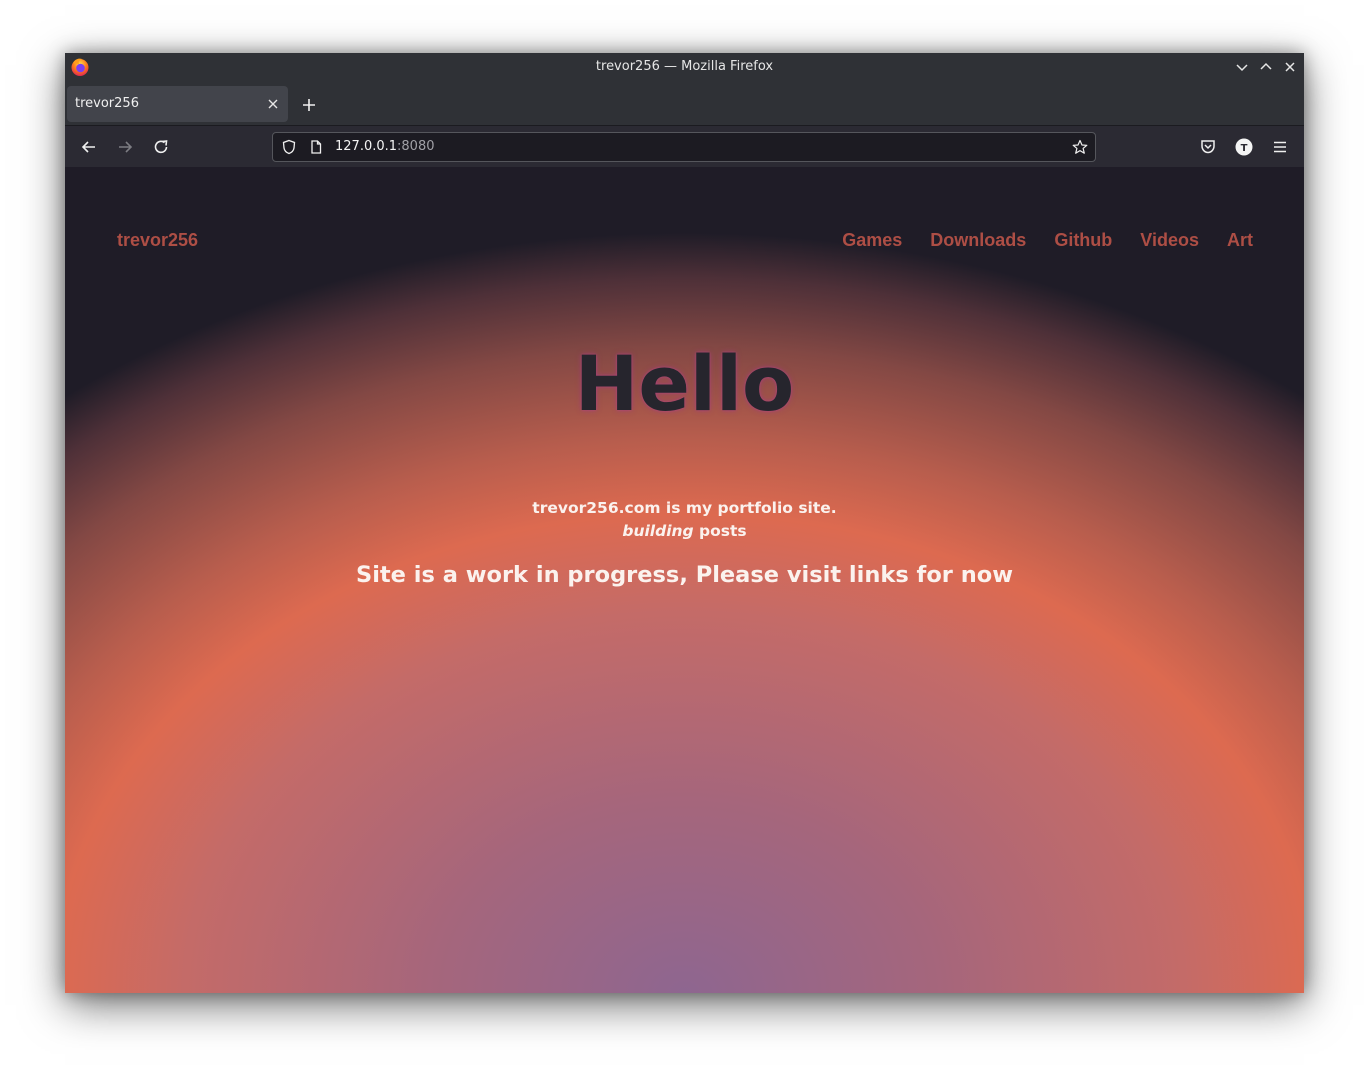 Image resolution: width=1369 pixels, height=1070 pixels. I want to click on tagline-rest: posts, so click(720, 531).